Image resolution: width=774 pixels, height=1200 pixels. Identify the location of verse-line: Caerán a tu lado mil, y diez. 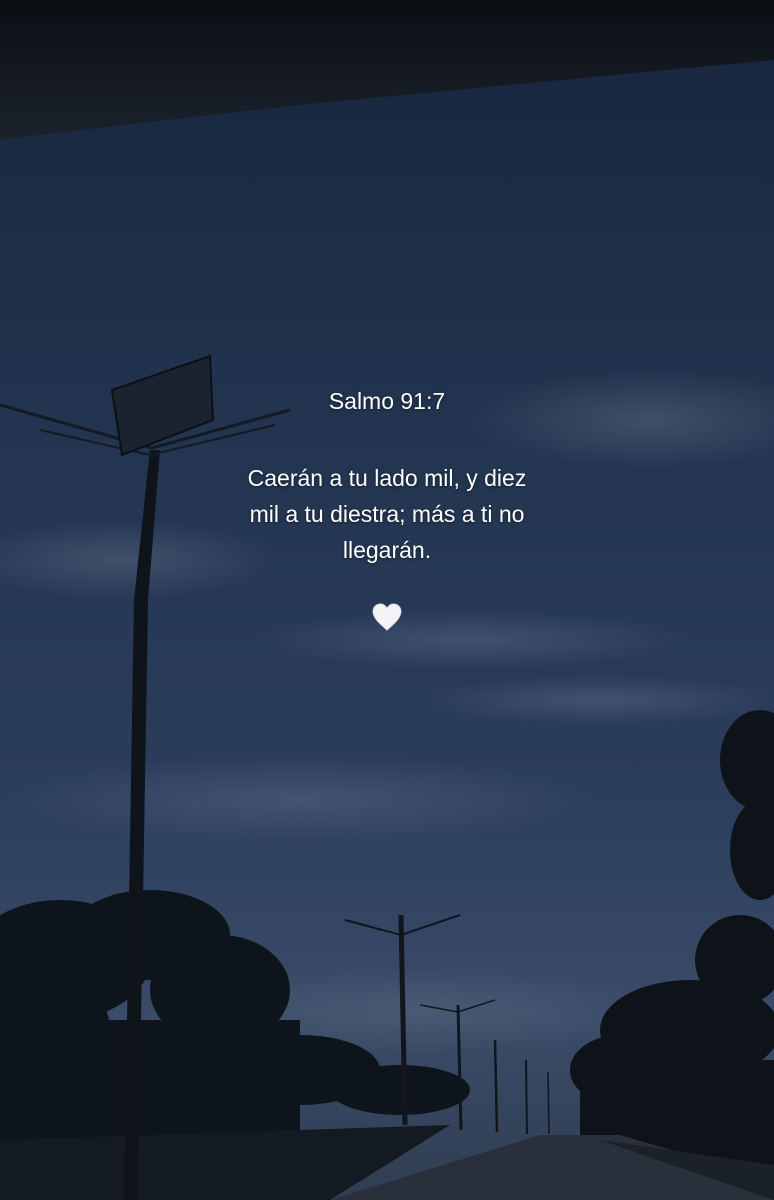
(387, 478).